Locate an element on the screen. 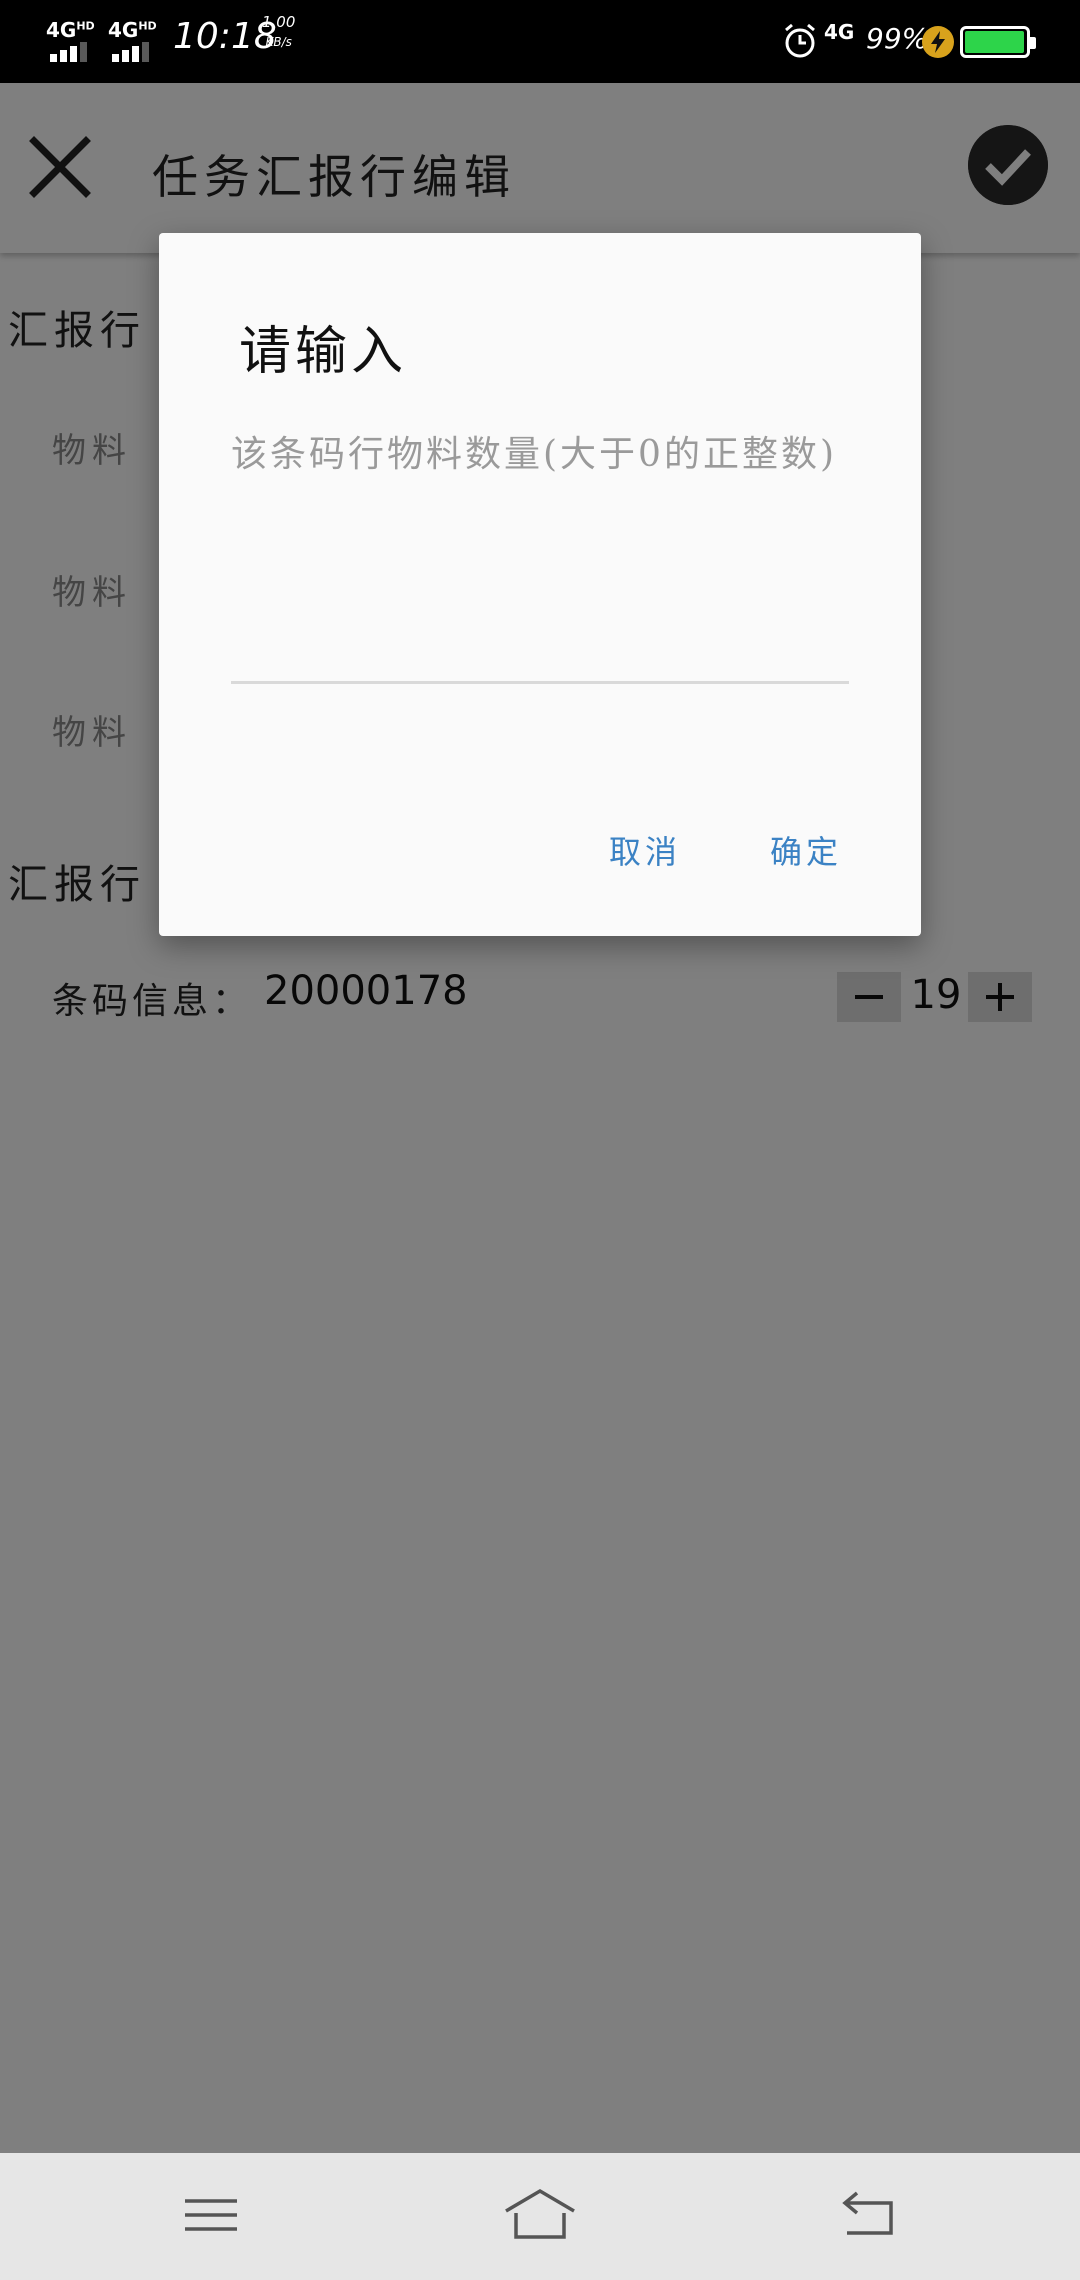 This screenshot has width=1080, height=2280. speed-value: 1.00 is located at coordinates (279, 22).